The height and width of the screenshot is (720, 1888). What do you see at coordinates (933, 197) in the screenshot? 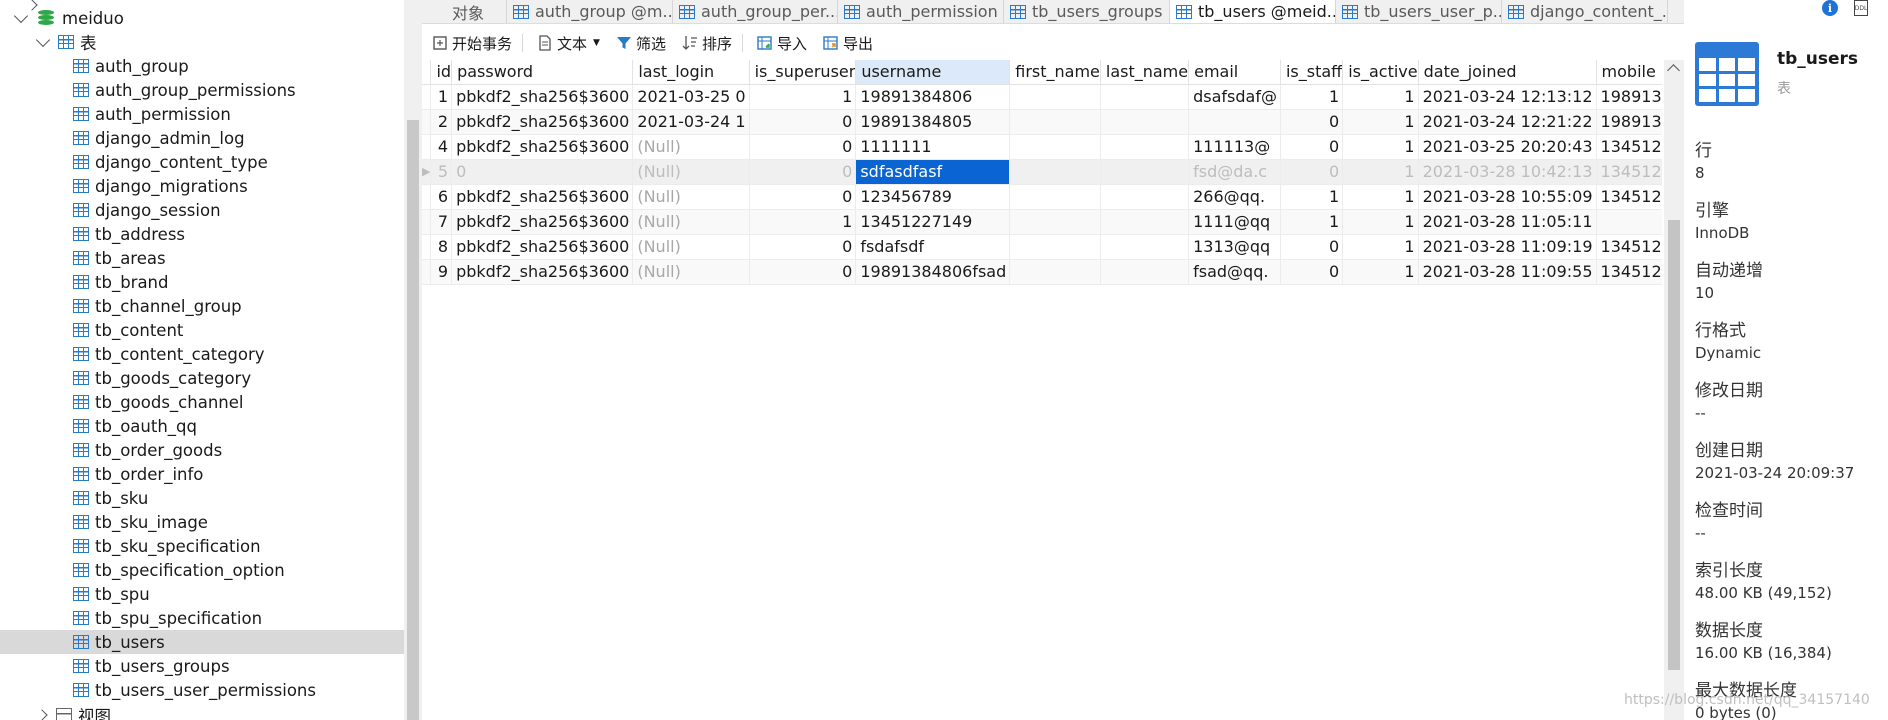
I see `cell-username: 123456789` at bounding box center [933, 197].